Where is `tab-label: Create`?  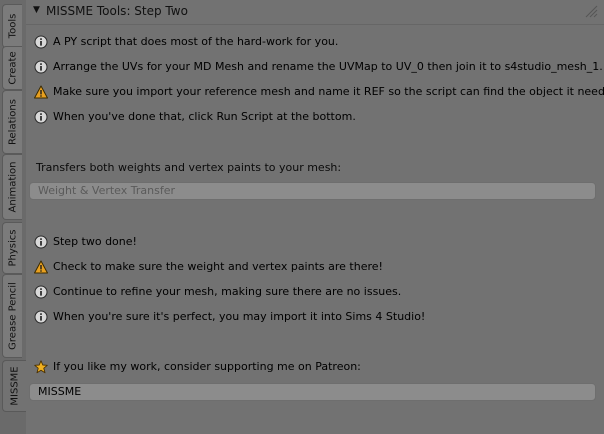
tab-label: Create is located at coordinates (12, 68).